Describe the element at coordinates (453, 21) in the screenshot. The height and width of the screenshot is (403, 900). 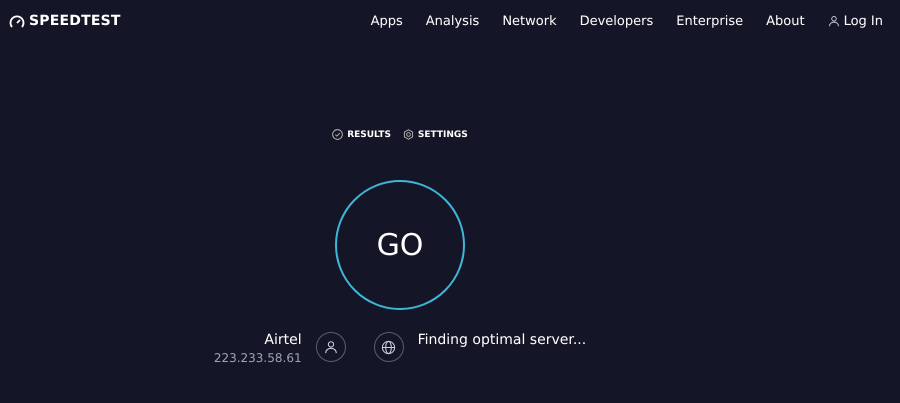
I see `nav-link: Analysis` at that location.